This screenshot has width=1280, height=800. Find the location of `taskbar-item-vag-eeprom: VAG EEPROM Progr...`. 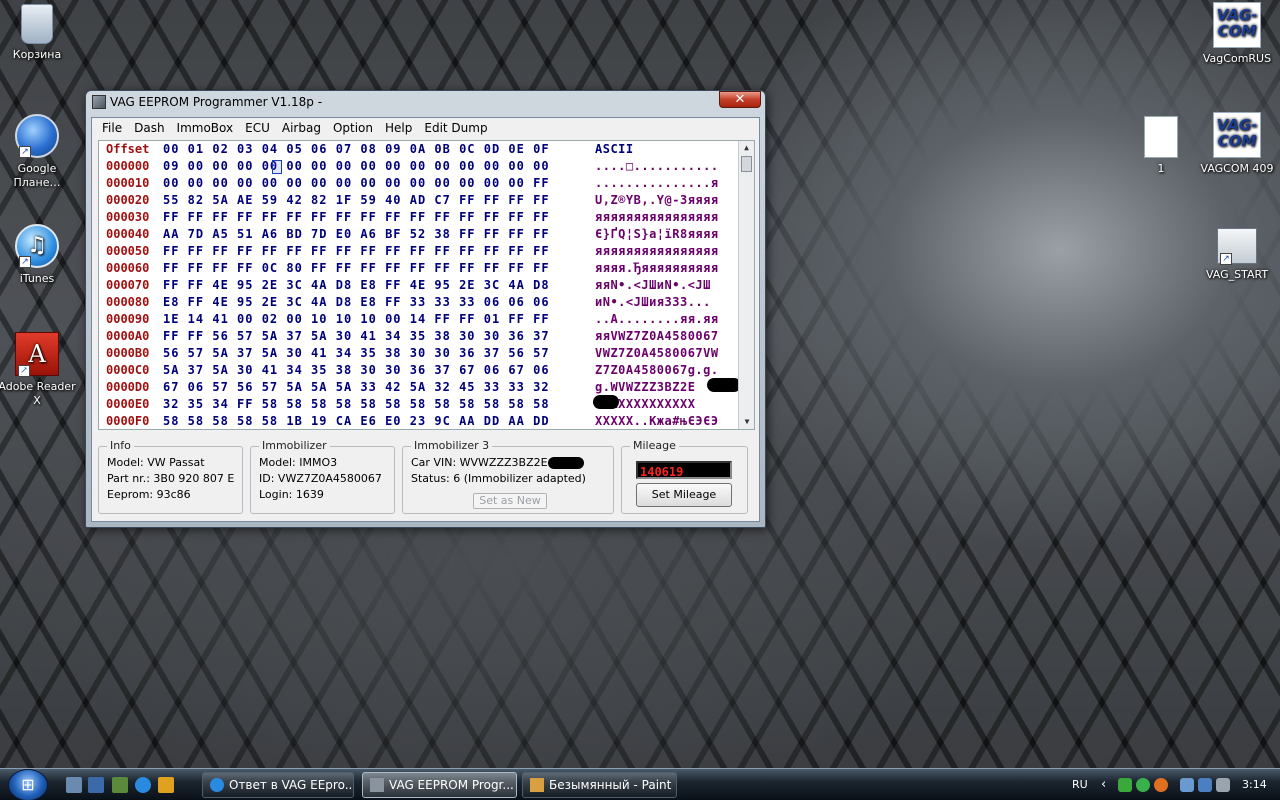

taskbar-item-vag-eeprom: VAG EEPROM Progr... is located at coordinates (439, 785).